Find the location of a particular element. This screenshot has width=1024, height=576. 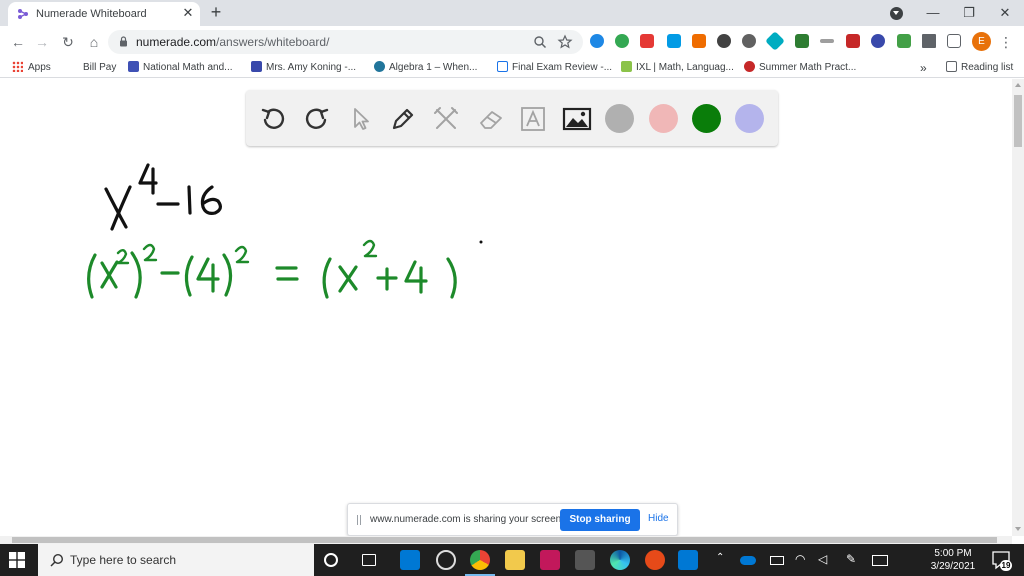

extension-5-icon is located at coordinates (699, 41).